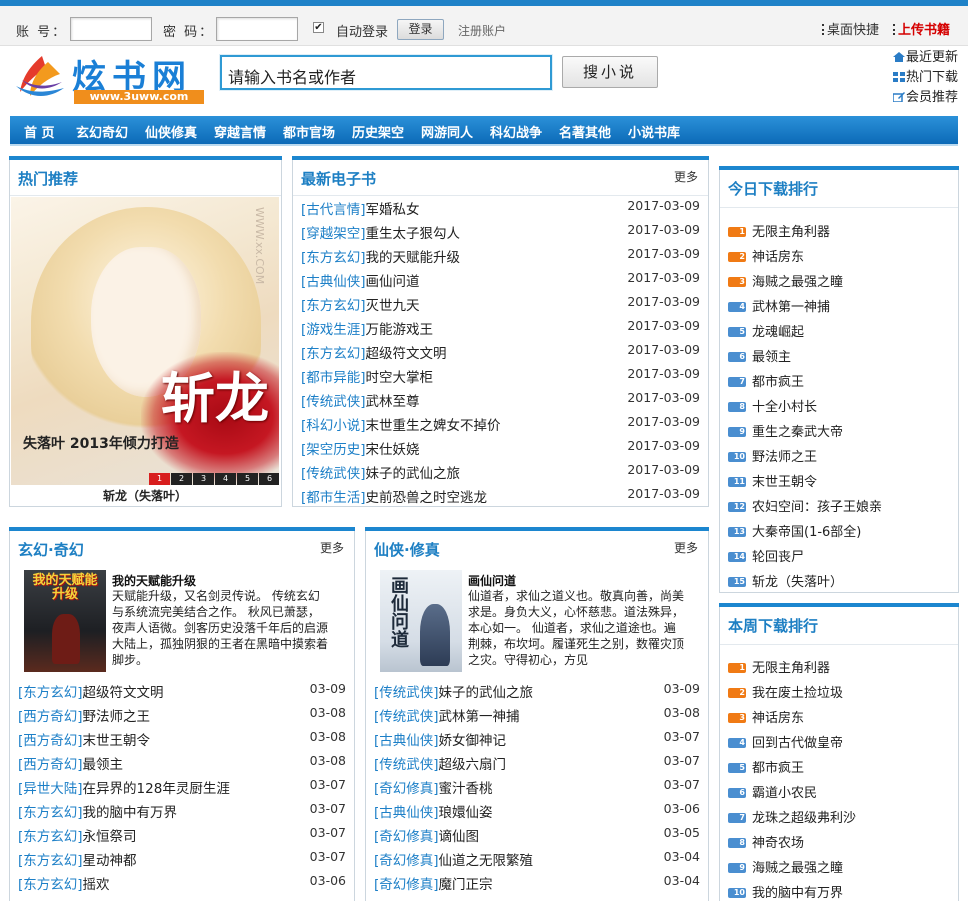 This screenshot has height=901, width=968. What do you see at coordinates (240, 131) in the screenshot?
I see `nav-chuanyue: 穿越言情` at bounding box center [240, 131].